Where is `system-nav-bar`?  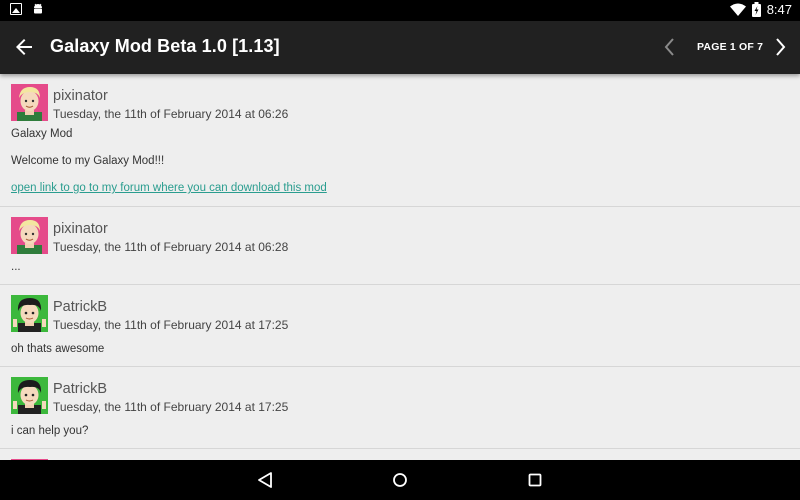 system-nav-bar is located at coordinates (400, 480).